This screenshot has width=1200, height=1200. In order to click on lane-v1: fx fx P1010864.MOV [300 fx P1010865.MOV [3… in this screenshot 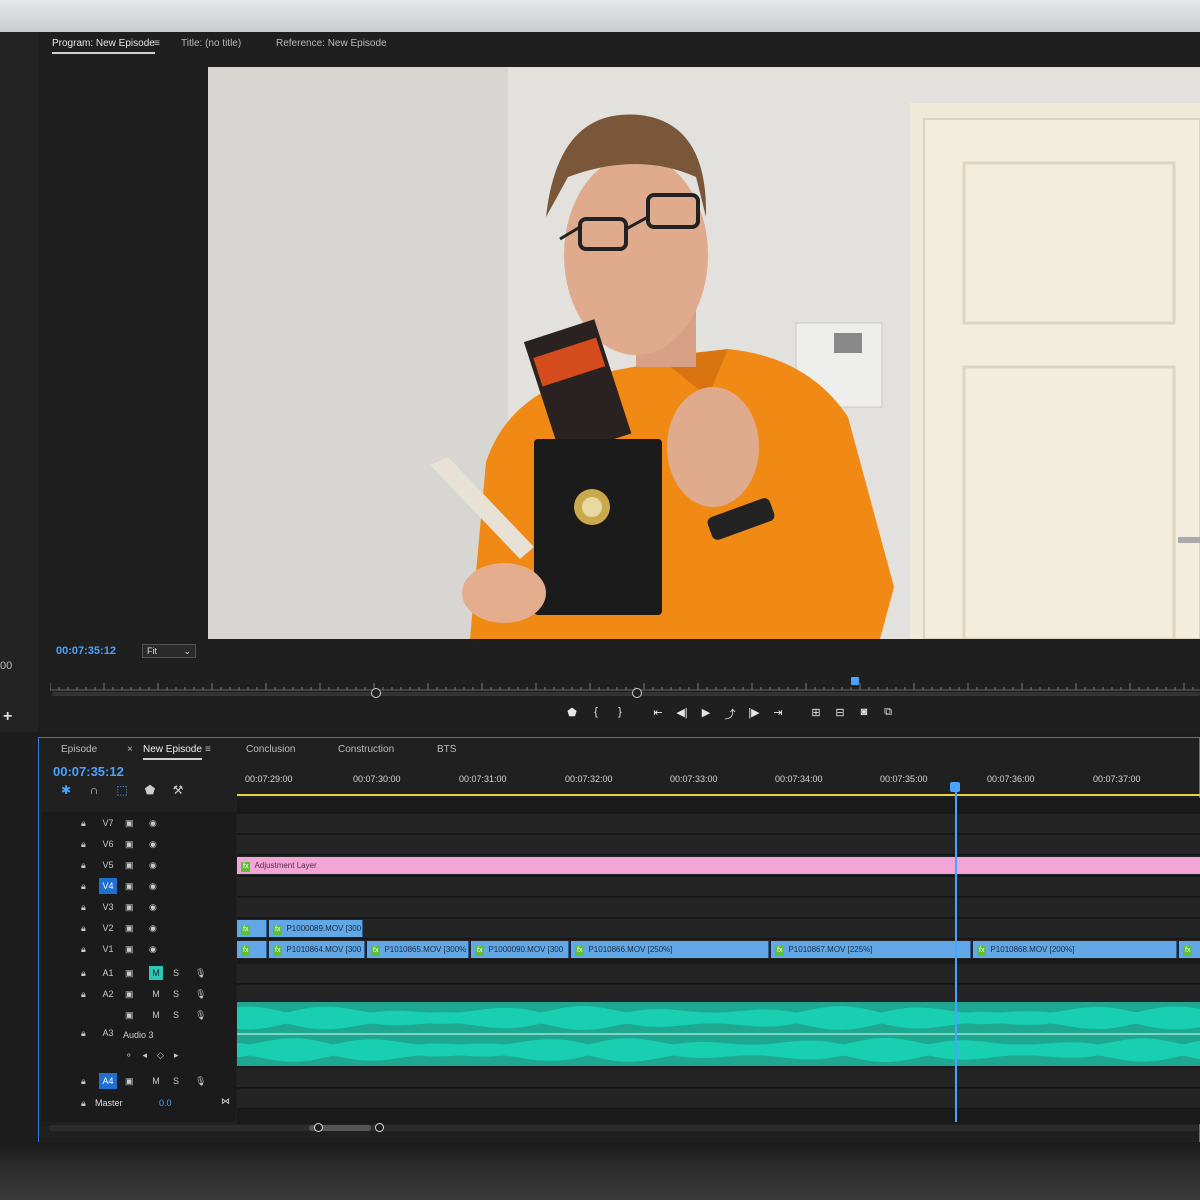, I will do `click(718, 950)`.